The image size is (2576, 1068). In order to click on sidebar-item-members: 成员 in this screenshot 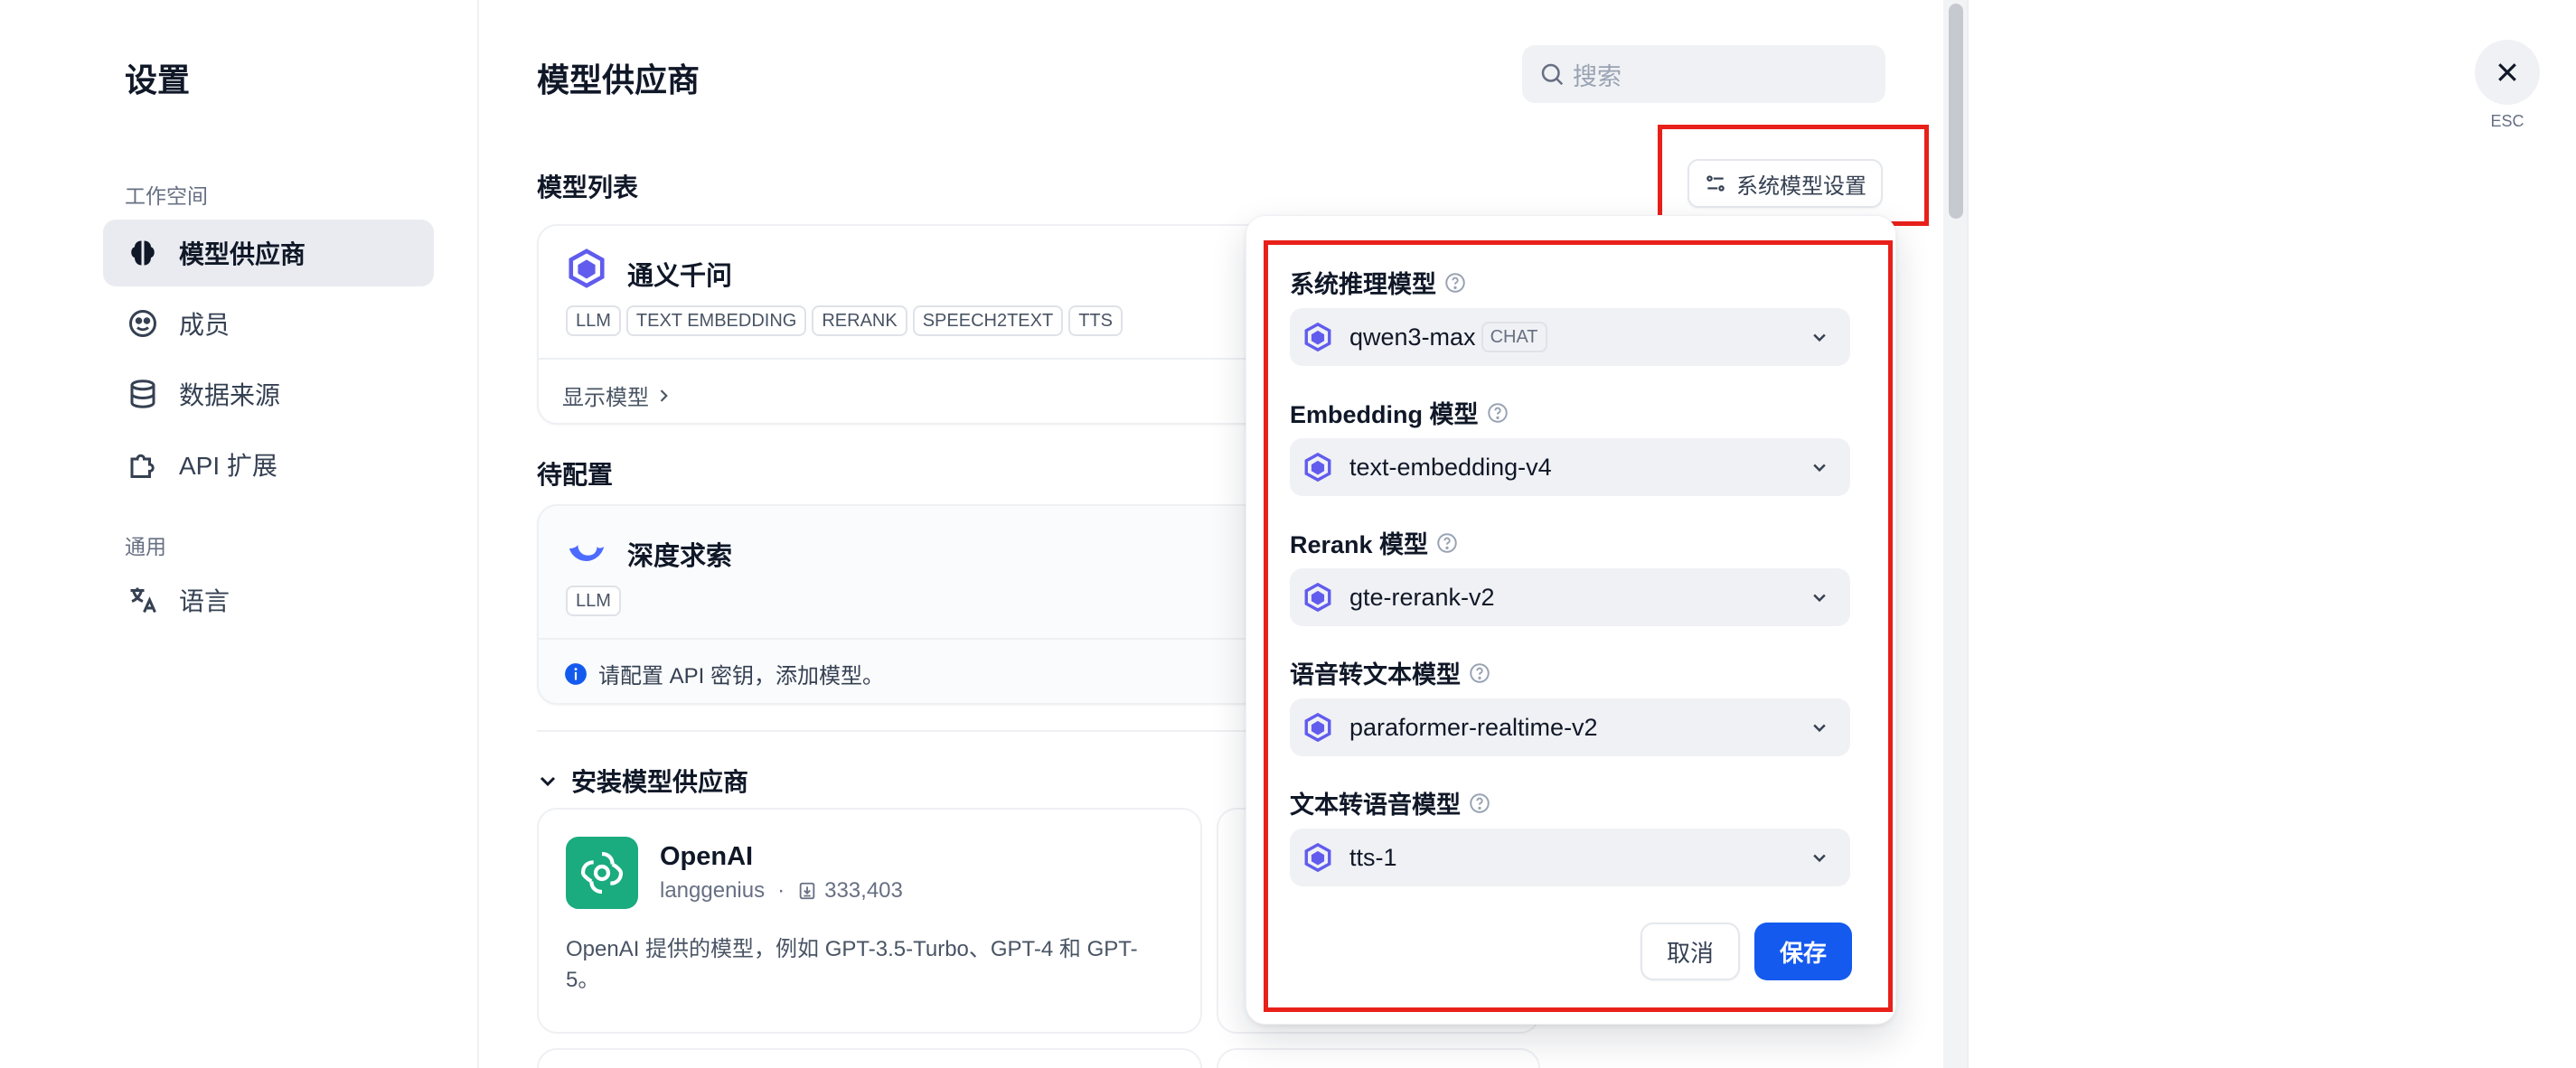, I will do `click(268, 323)`.